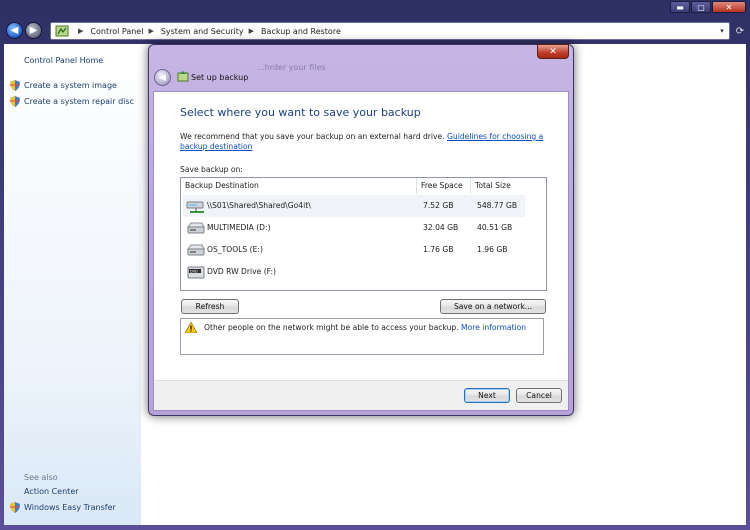  Describe the element at coordinates (220, 77) in the screenshot. I see `dialog-title: Set up backup` at that location.